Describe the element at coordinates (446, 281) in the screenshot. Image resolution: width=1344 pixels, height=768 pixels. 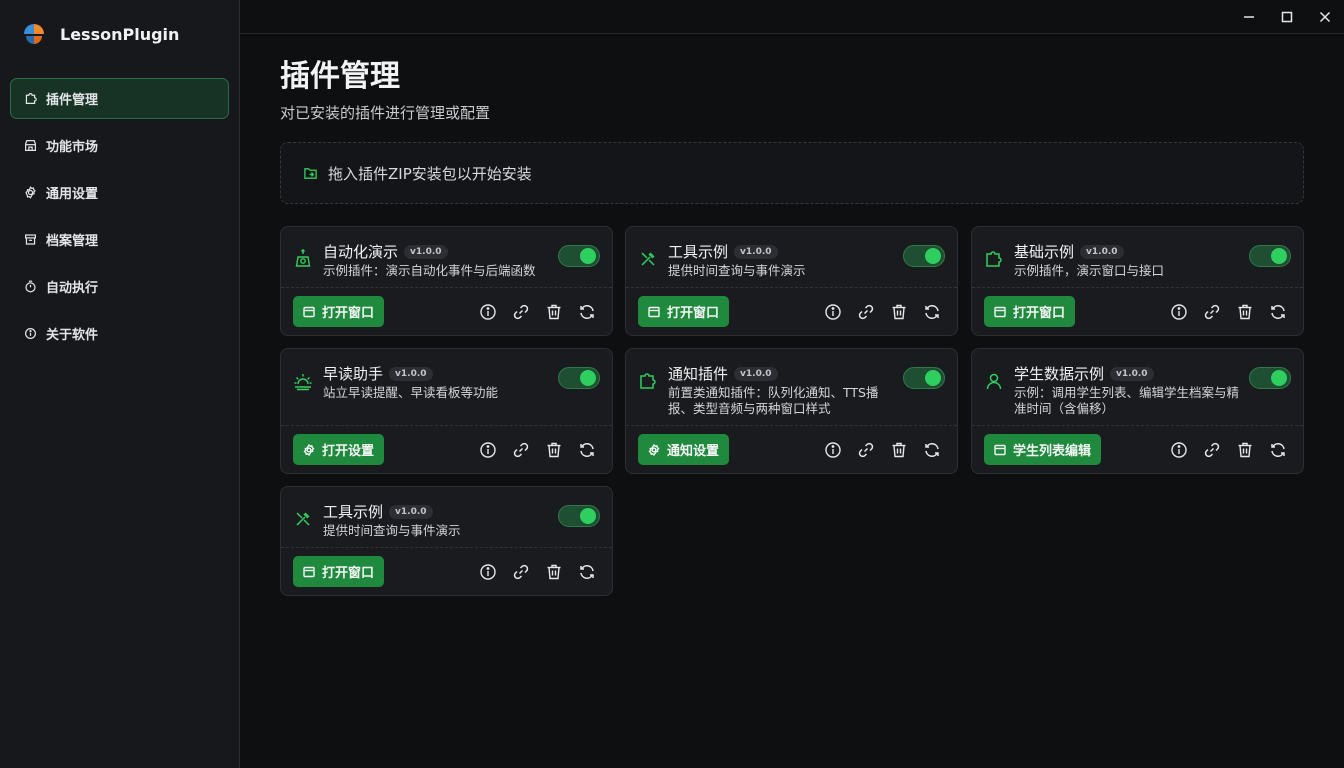
I see `plugin-card: 自动化演示 v1.0.0 示例插件：演示自动化事件与后端函数 打开窗口` at that location.